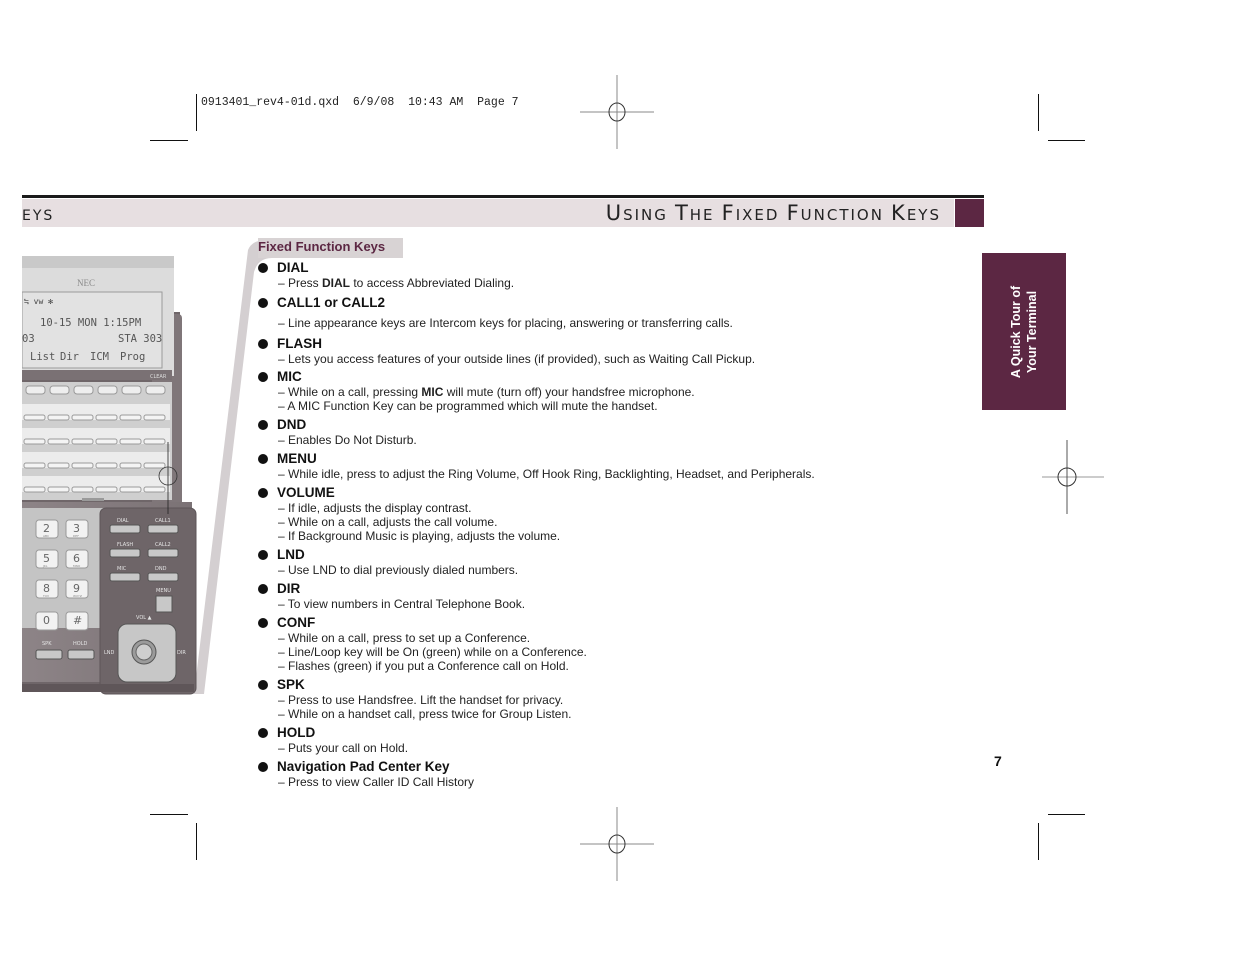  I want to click on key-name: HOLD, so click(296, 732).